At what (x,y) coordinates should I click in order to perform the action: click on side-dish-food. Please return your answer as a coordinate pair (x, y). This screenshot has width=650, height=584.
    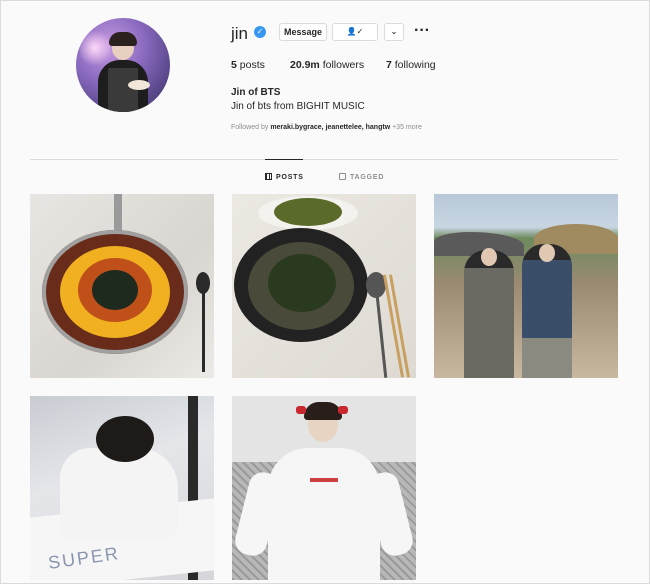
    Looking at the image, I should click on (308, 212).